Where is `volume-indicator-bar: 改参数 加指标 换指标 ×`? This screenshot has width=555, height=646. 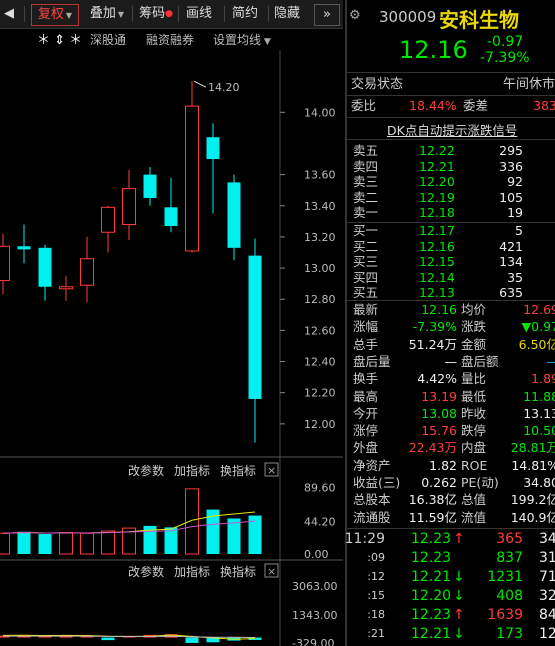 volume-indicator-bar: 改参数 加指标 换指标 × is located at coordinates (203, 470).